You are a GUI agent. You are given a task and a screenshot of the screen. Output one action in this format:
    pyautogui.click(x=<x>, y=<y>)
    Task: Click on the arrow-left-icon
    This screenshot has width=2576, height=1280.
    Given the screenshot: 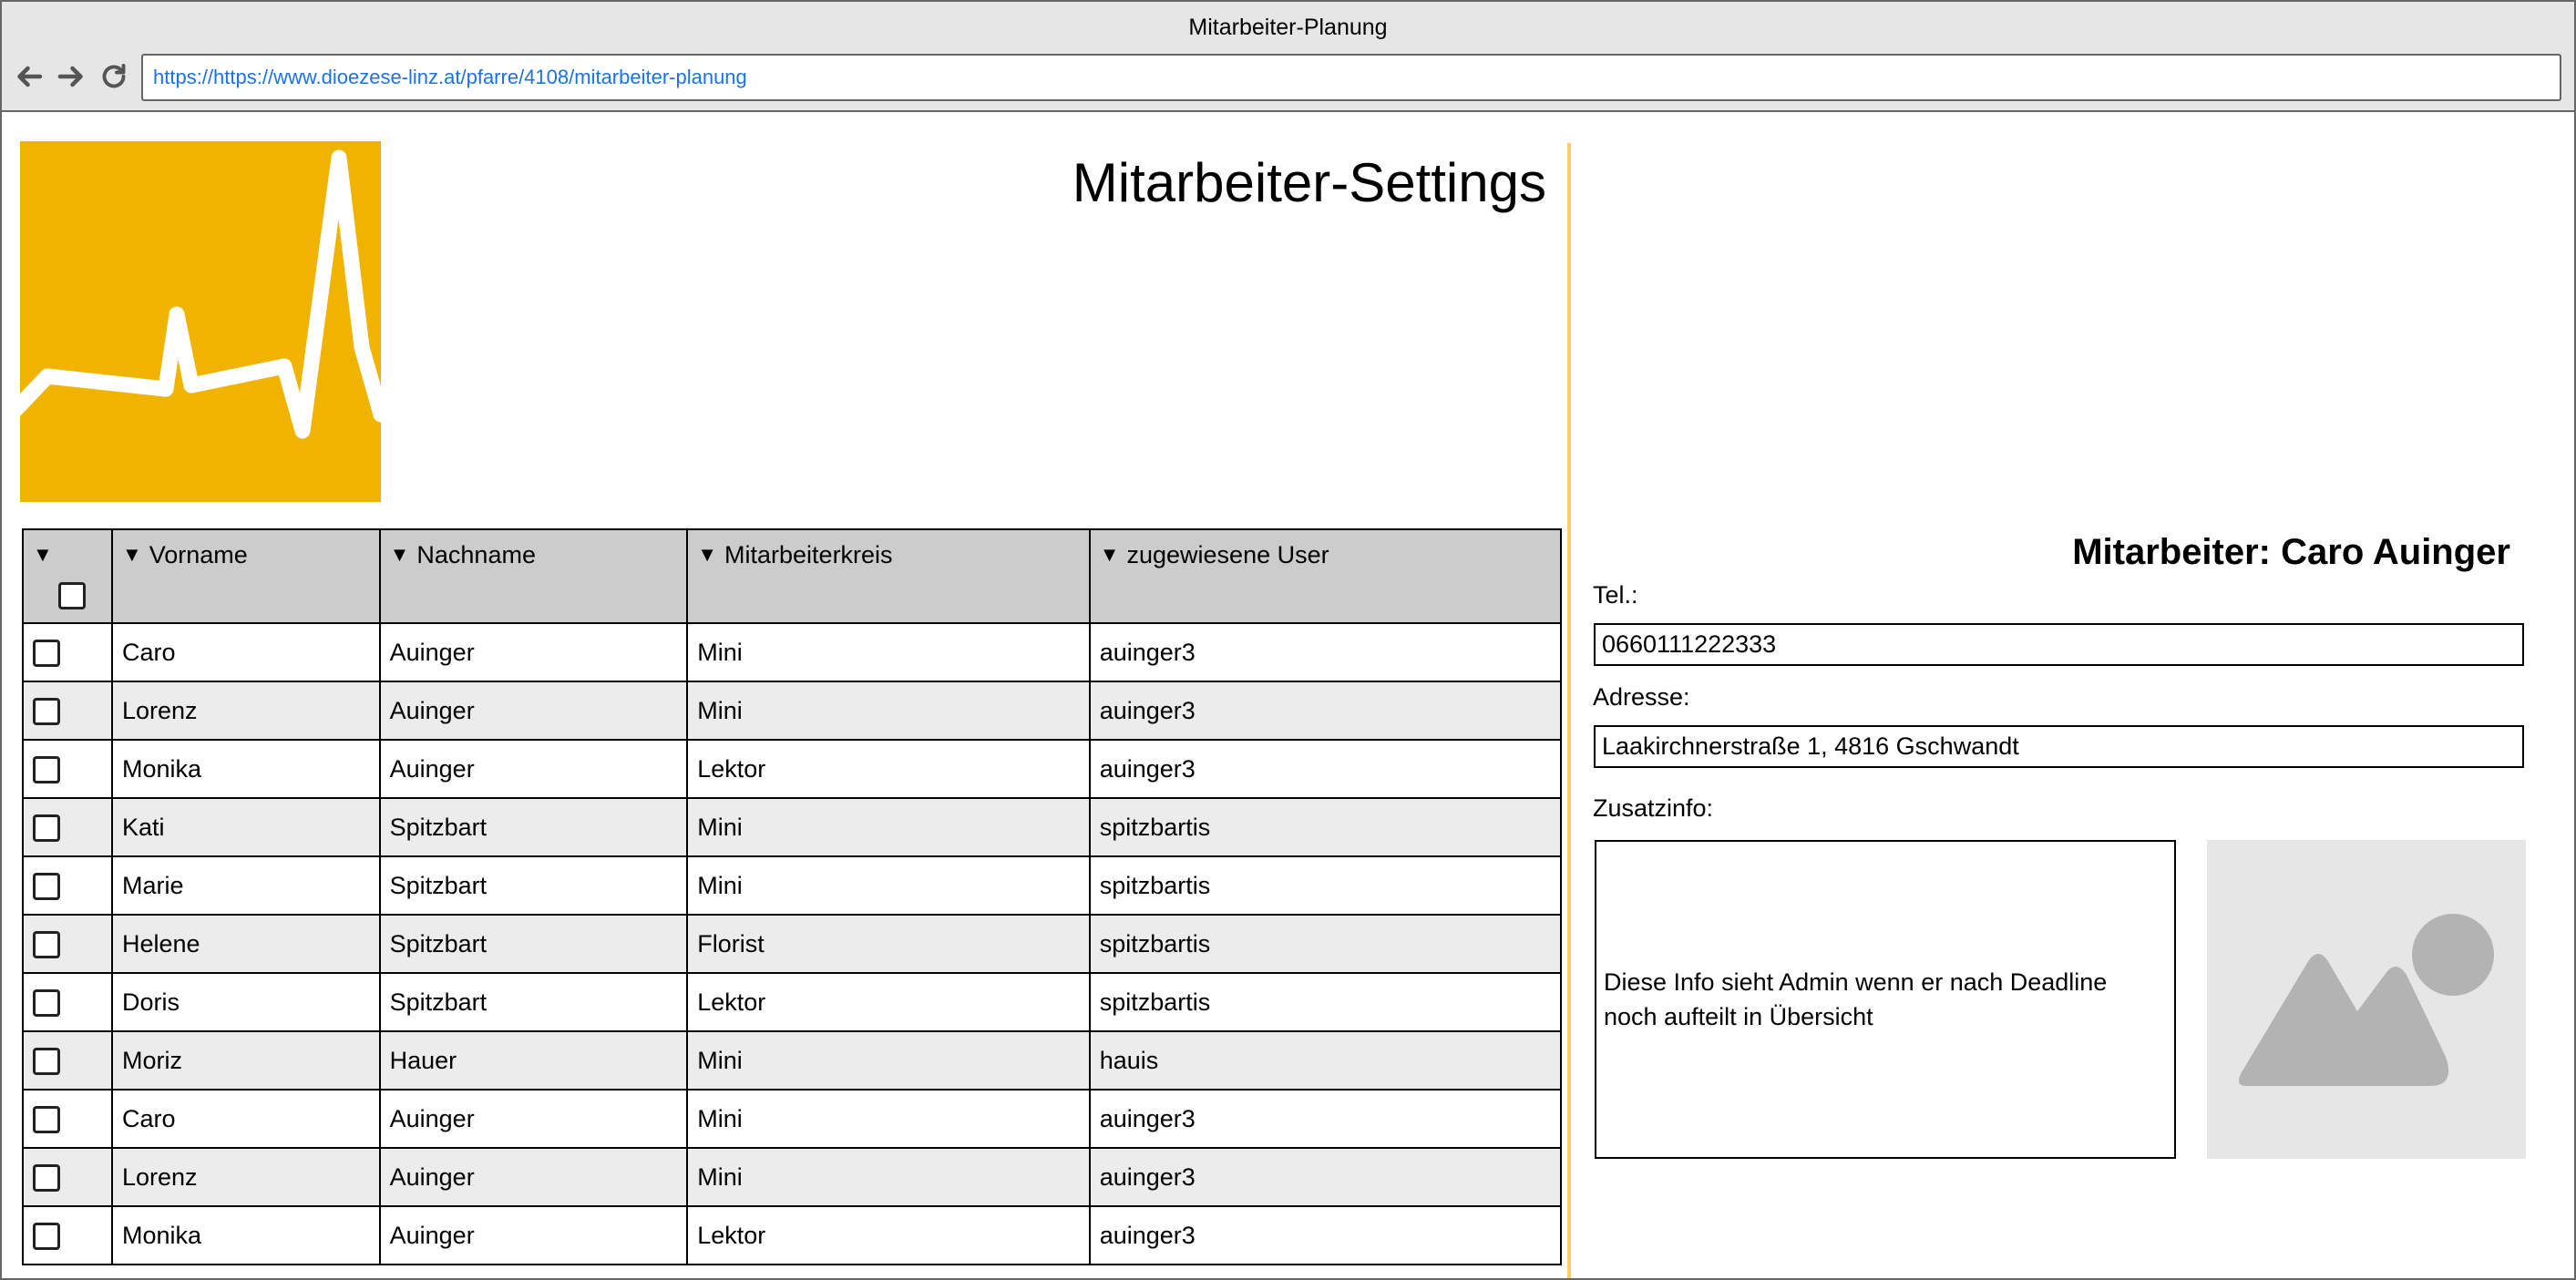 What is the action you would take?
    pyautogui.click(x=30, y=76)
    